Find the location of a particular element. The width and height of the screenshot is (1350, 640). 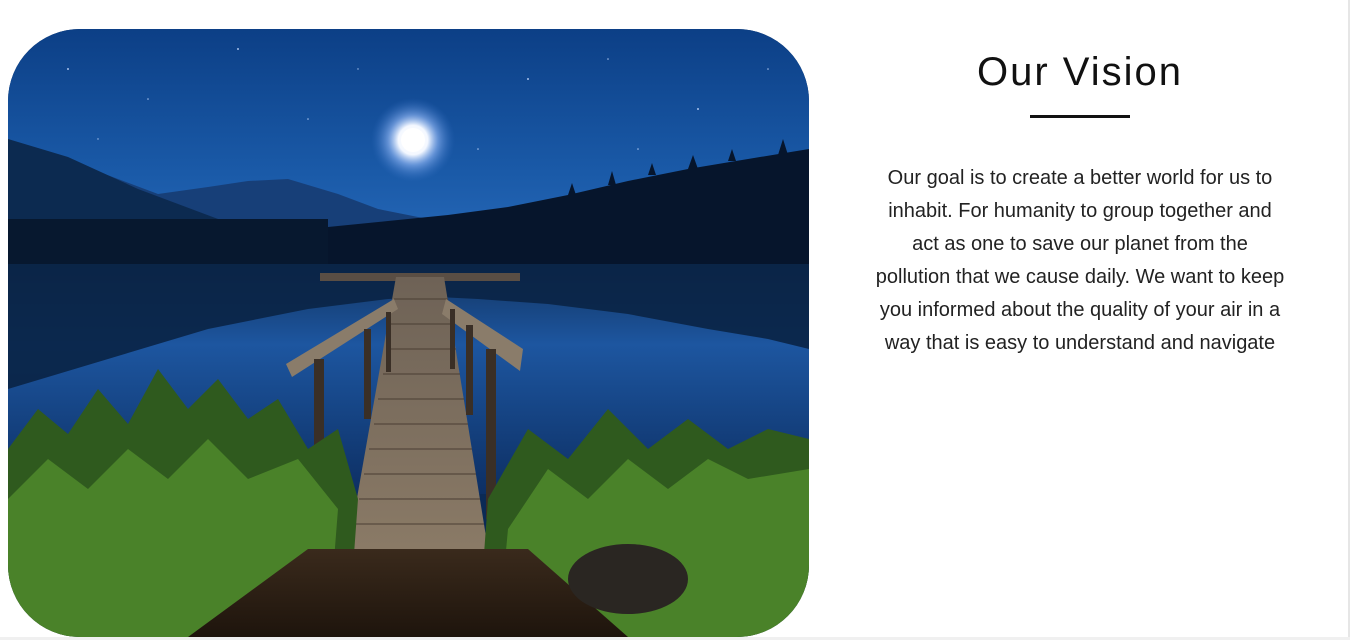

vision-title: Our Vision is located at coordinates (1079, 72).